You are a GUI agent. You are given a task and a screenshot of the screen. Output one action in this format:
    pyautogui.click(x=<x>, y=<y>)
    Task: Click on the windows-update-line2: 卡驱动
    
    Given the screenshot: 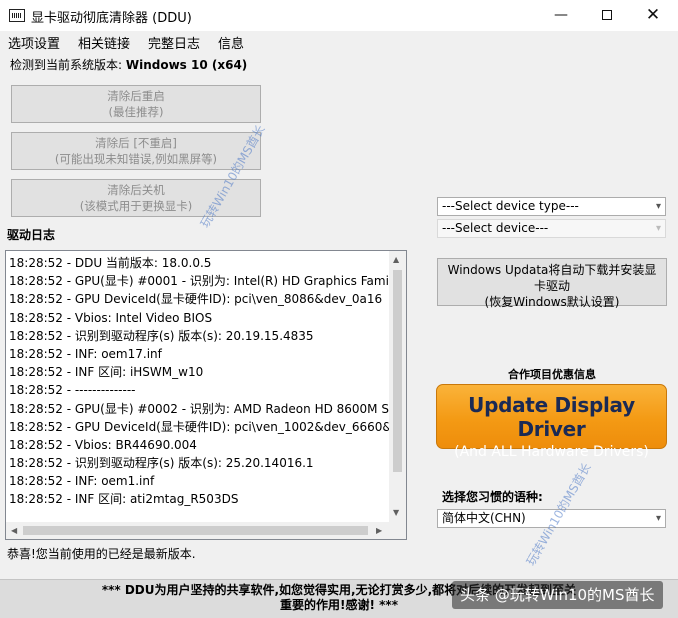 What is the action you would take?
    pyautogui.click(x=551, y=286)
    